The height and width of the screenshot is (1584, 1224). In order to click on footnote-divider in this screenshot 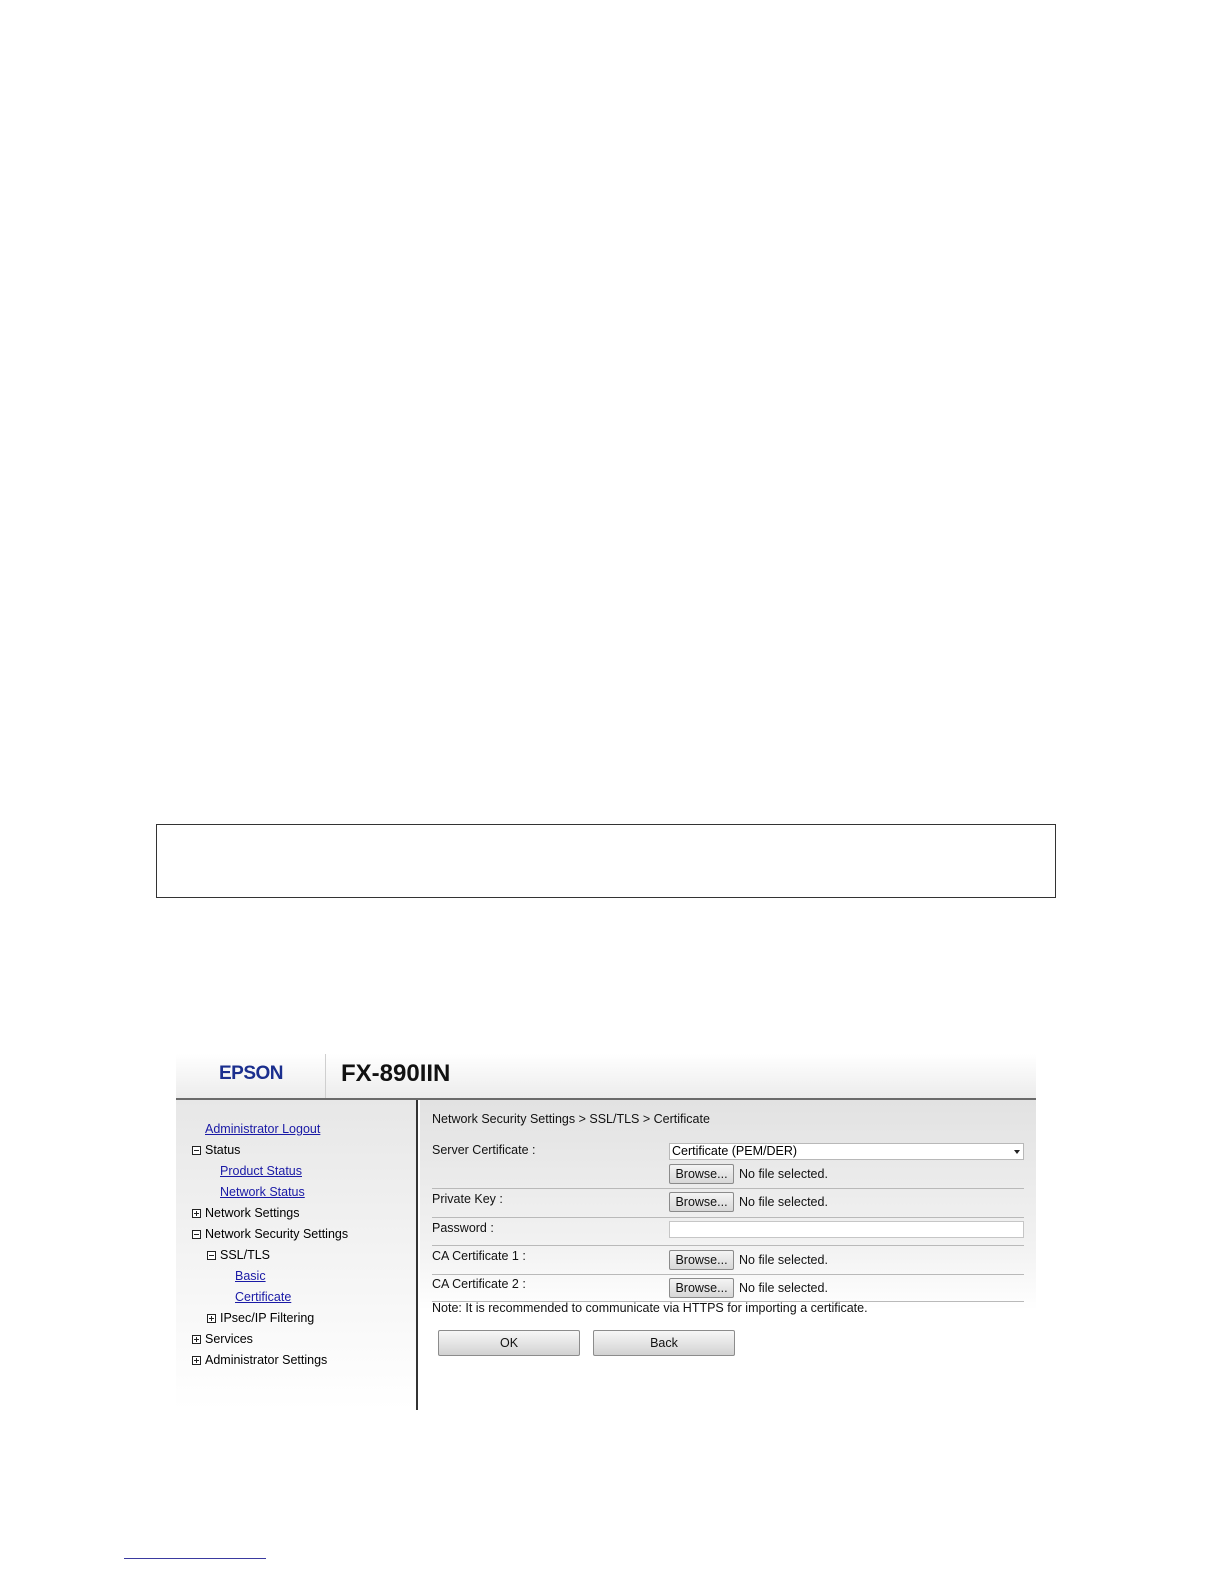, I will do `click(195, 1558)`.